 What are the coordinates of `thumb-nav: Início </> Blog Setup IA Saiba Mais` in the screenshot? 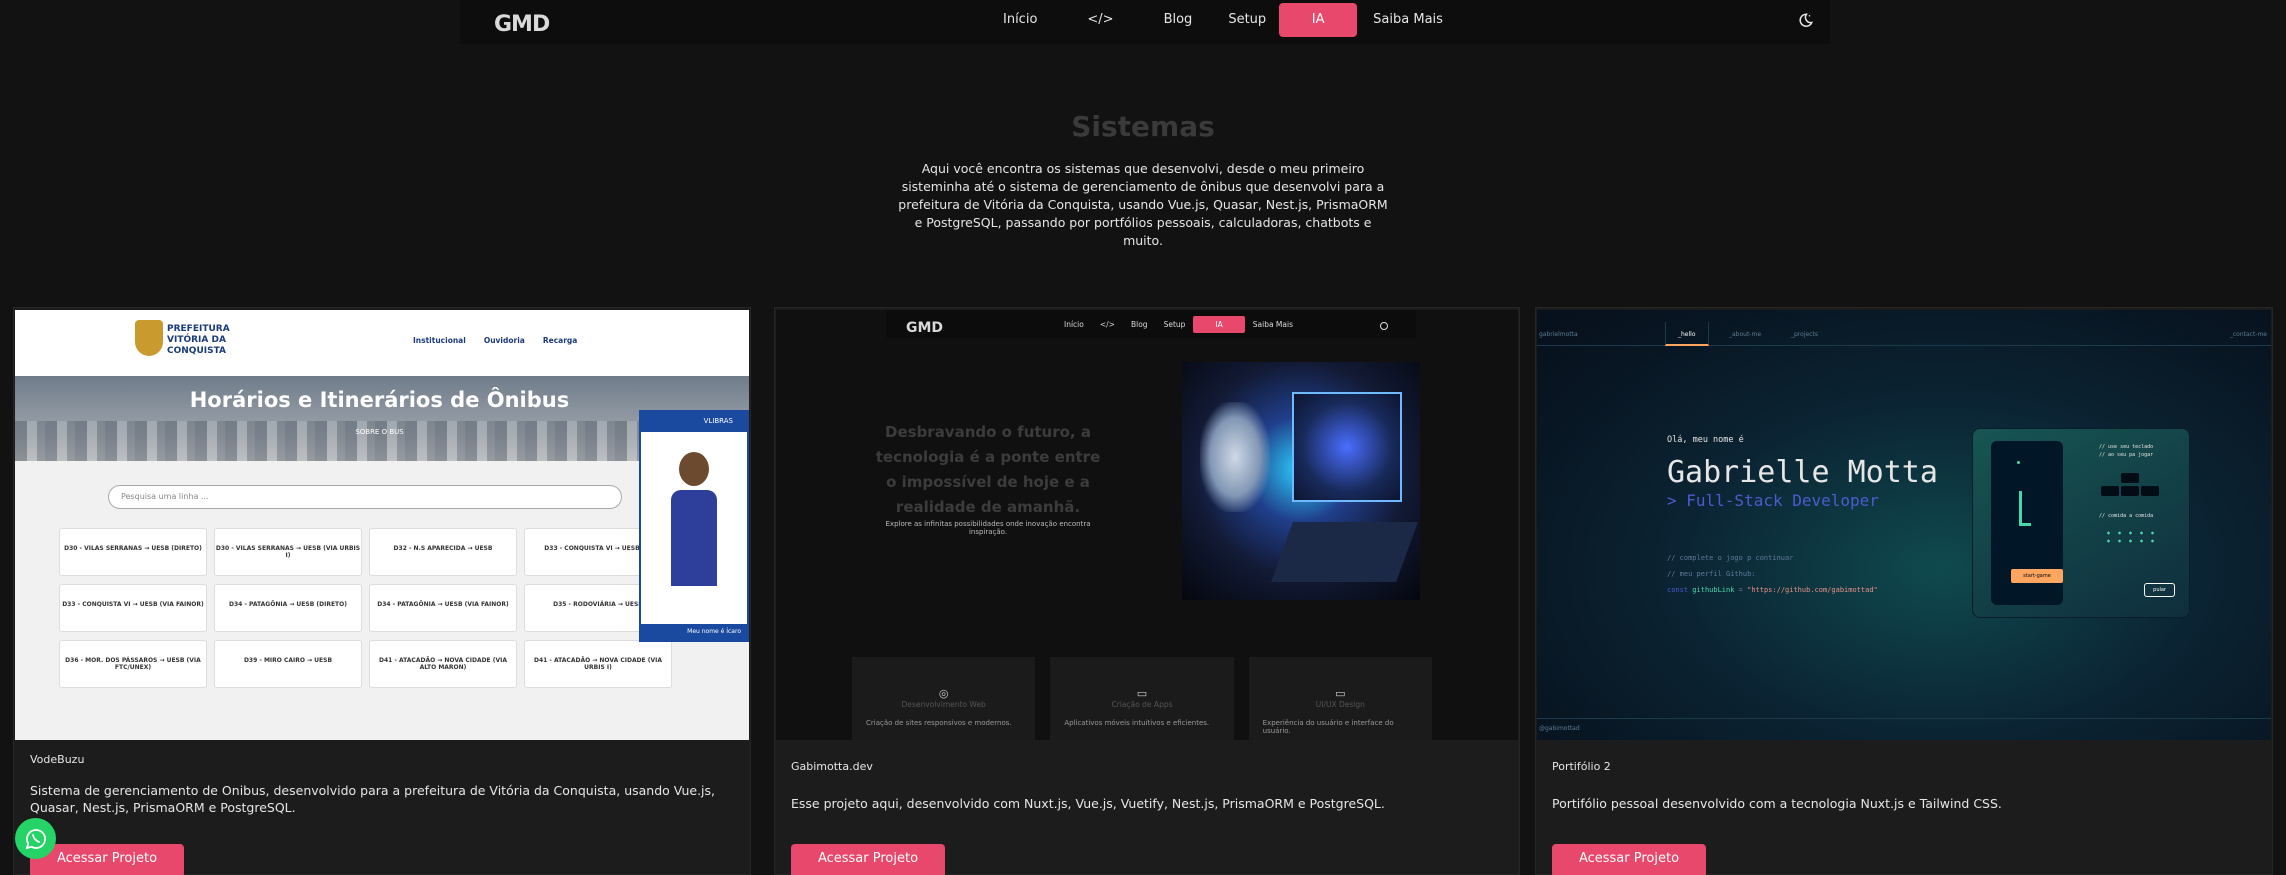 It's located at (1178, 324).